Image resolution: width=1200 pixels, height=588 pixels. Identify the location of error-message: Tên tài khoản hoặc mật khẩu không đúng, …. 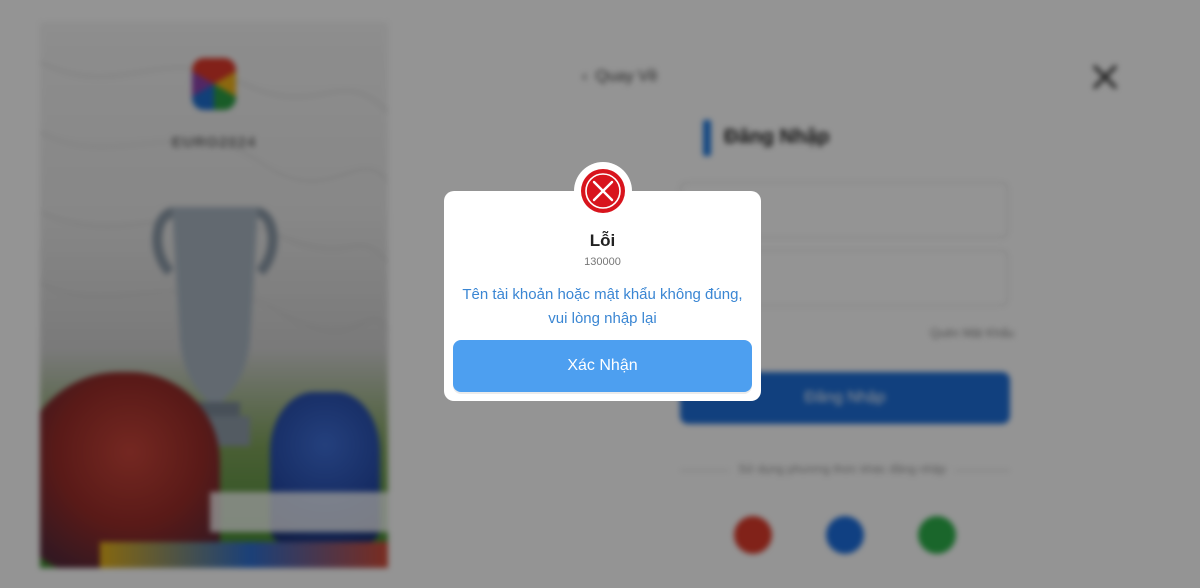
(602, 306).